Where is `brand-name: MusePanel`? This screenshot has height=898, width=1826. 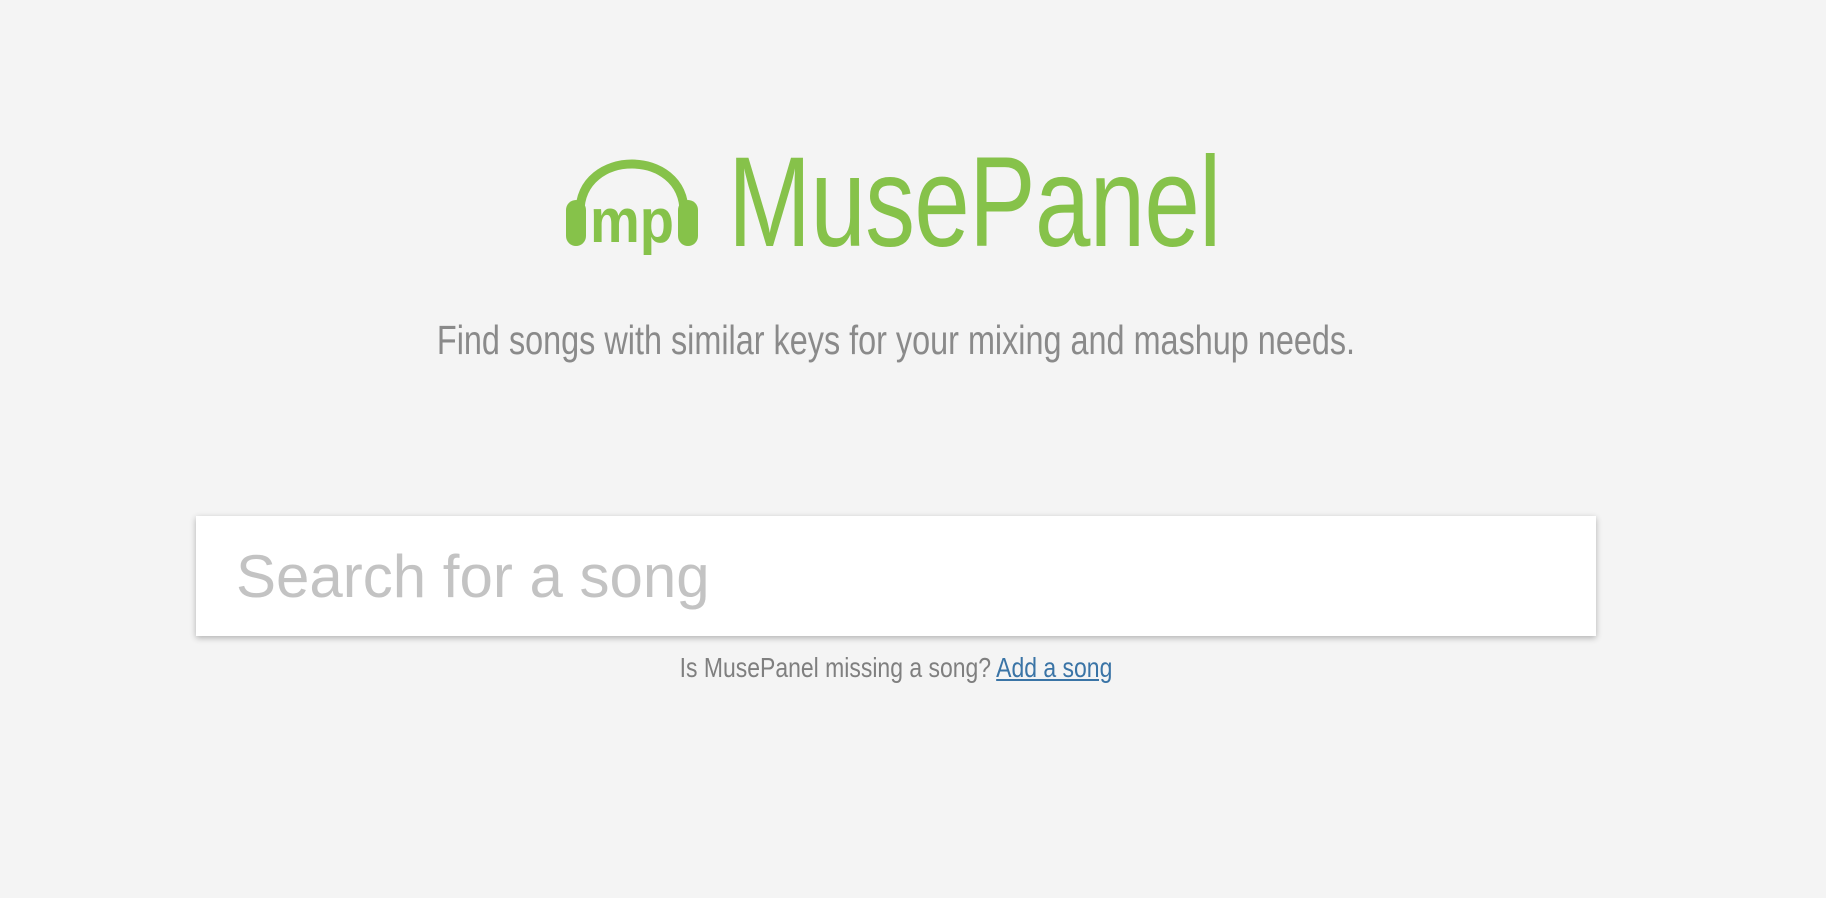
brand-name: MusePanel is located at coordinates (974, 202).